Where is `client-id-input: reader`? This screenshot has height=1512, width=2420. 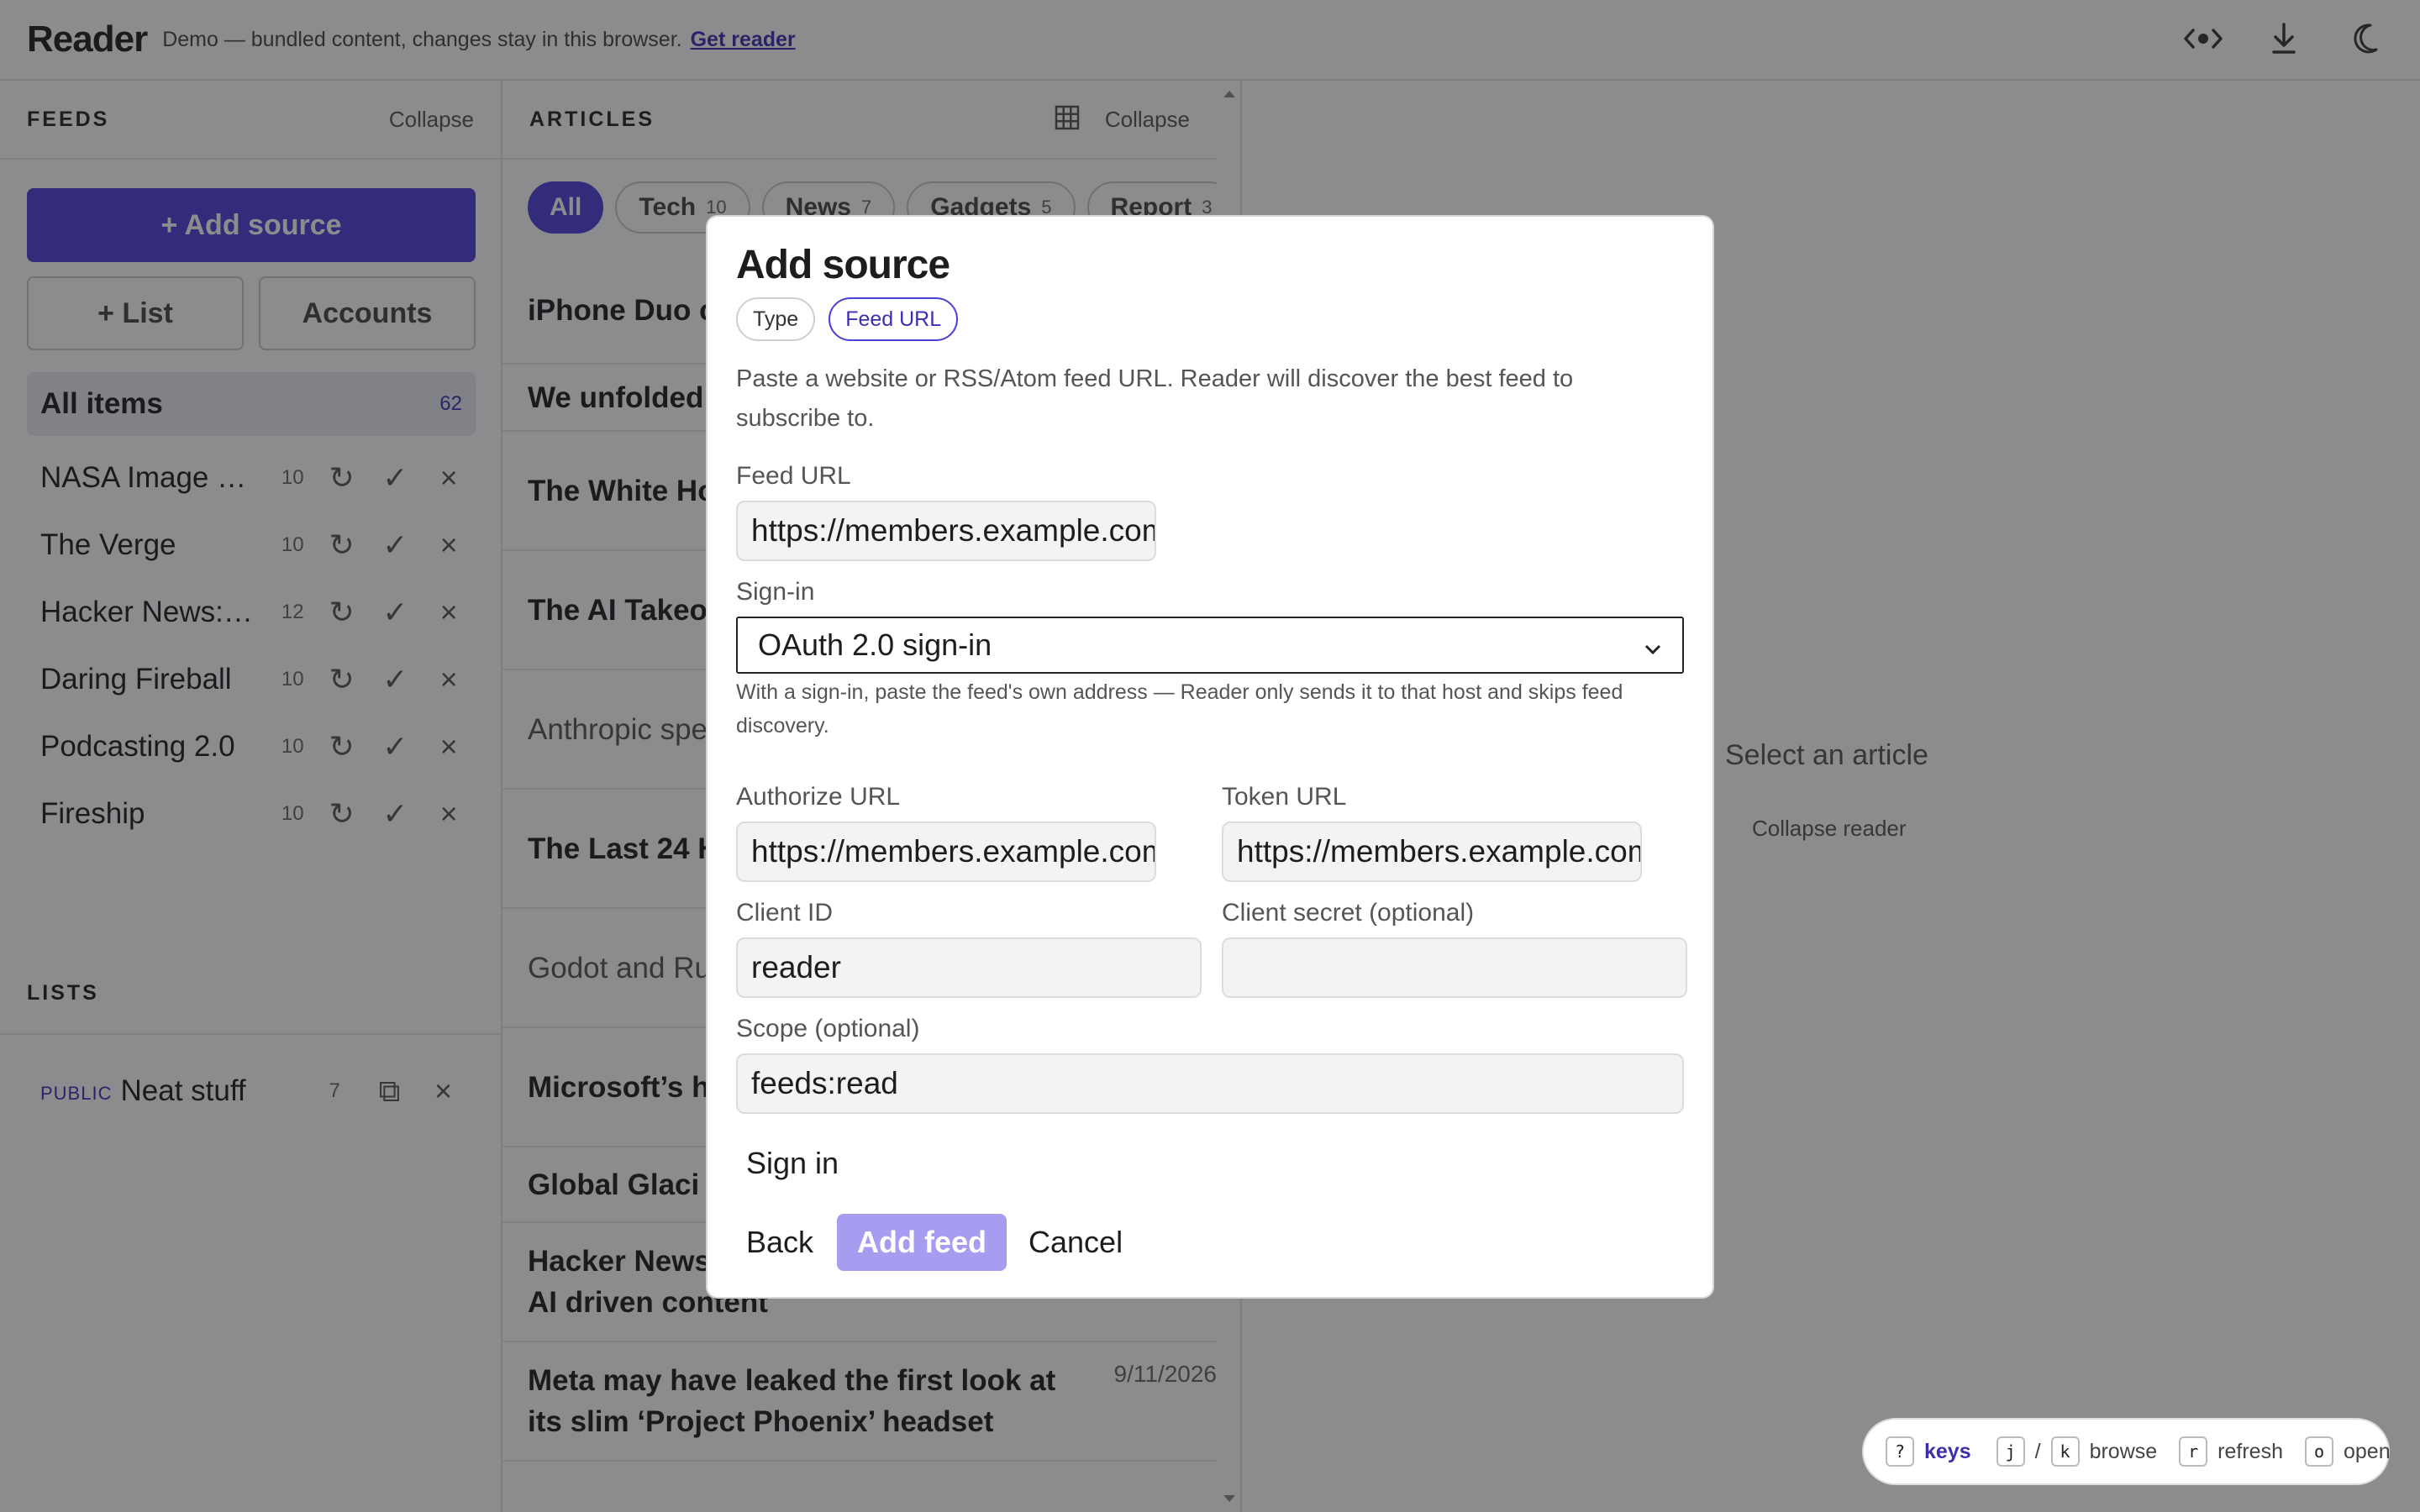 client-id-input: reader is located at coordinates (969, 967).